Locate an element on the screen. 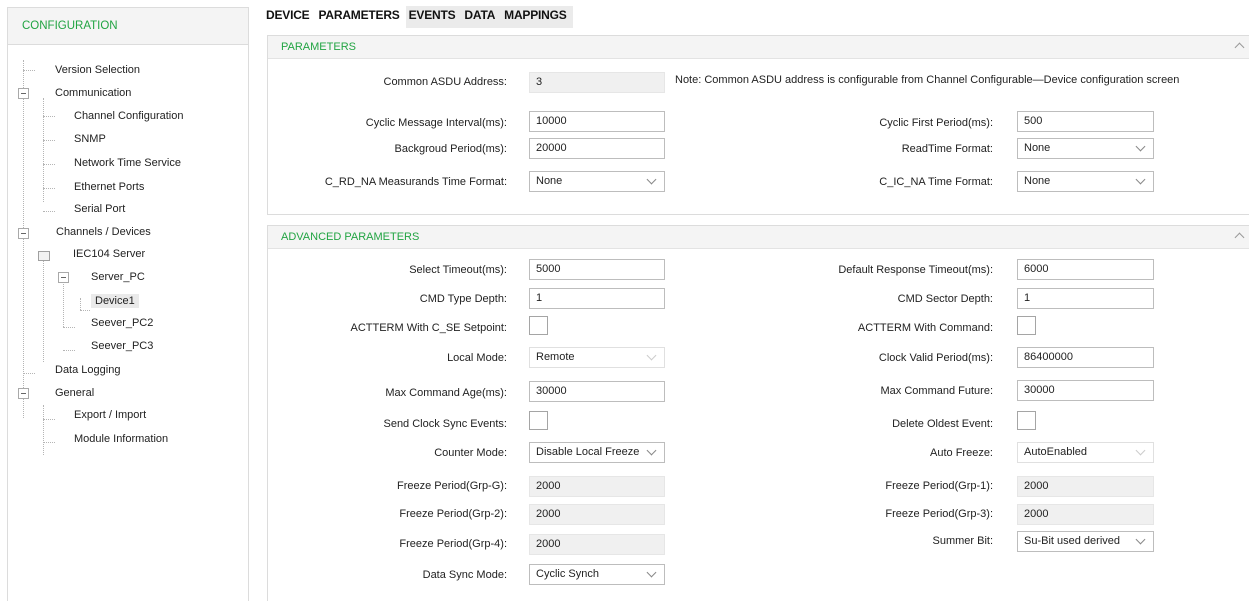 The image size is (1249, 601). freeze-period-g-field: 2000 is located at coordinates (597, 486).